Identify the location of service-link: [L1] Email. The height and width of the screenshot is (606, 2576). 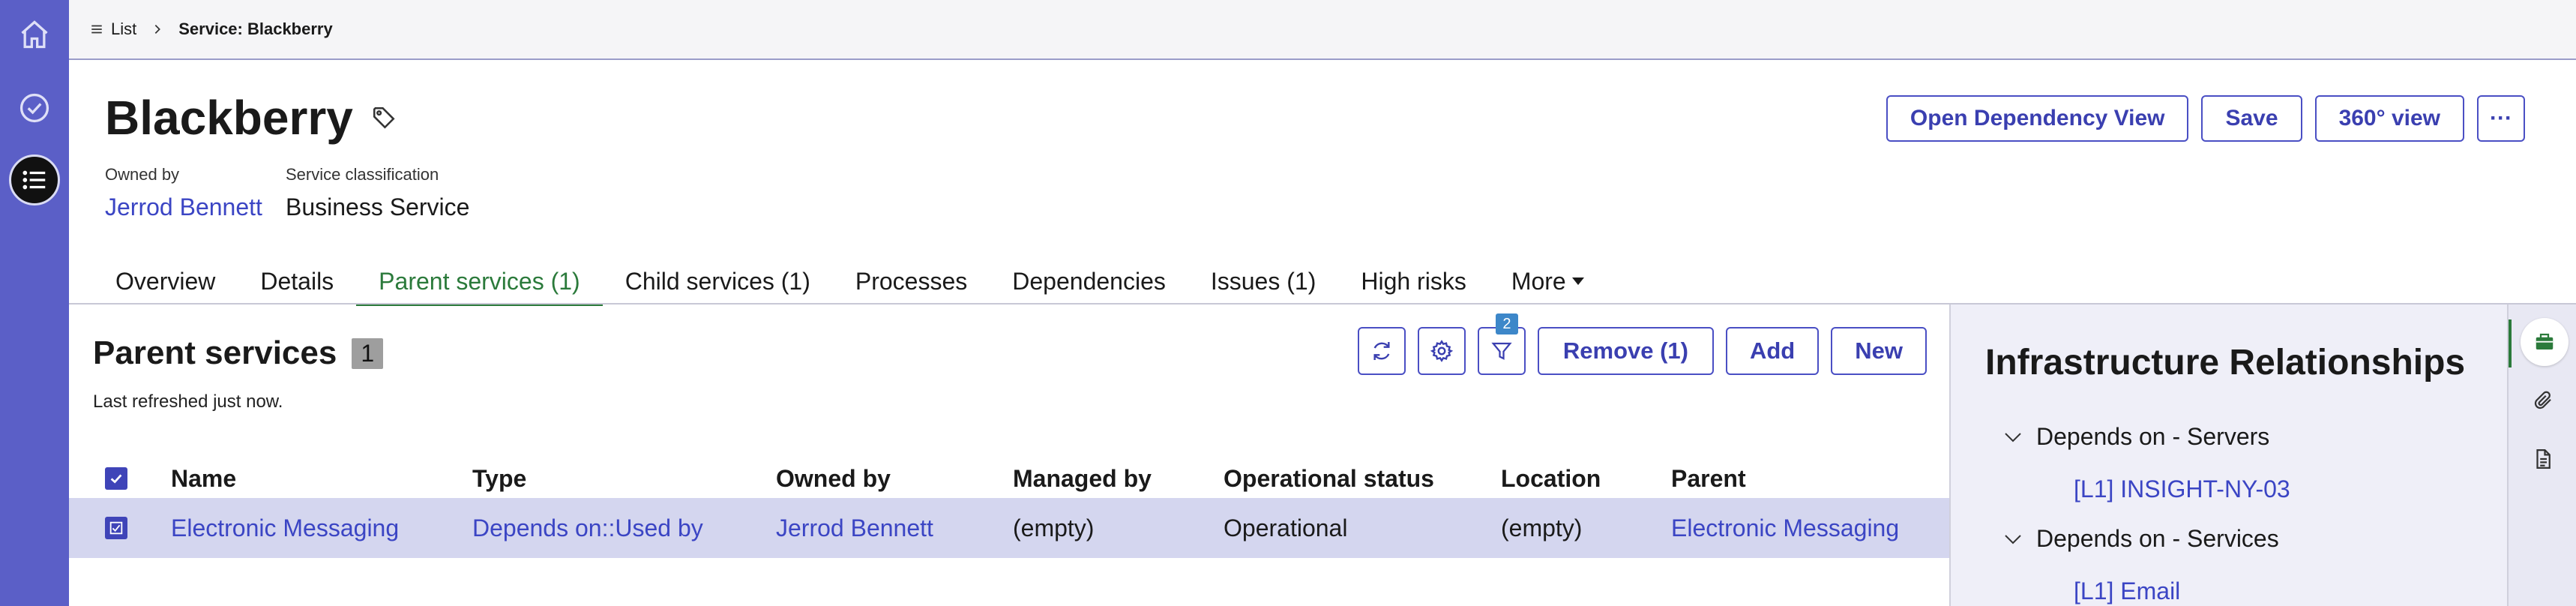
(2127, 591).